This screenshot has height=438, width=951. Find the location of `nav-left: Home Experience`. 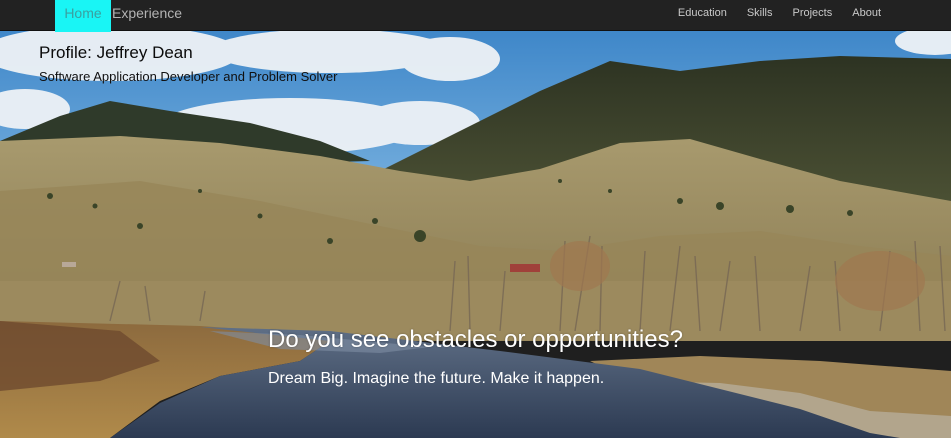

nav-left: Home Experience is located at coordinates (118, 16).